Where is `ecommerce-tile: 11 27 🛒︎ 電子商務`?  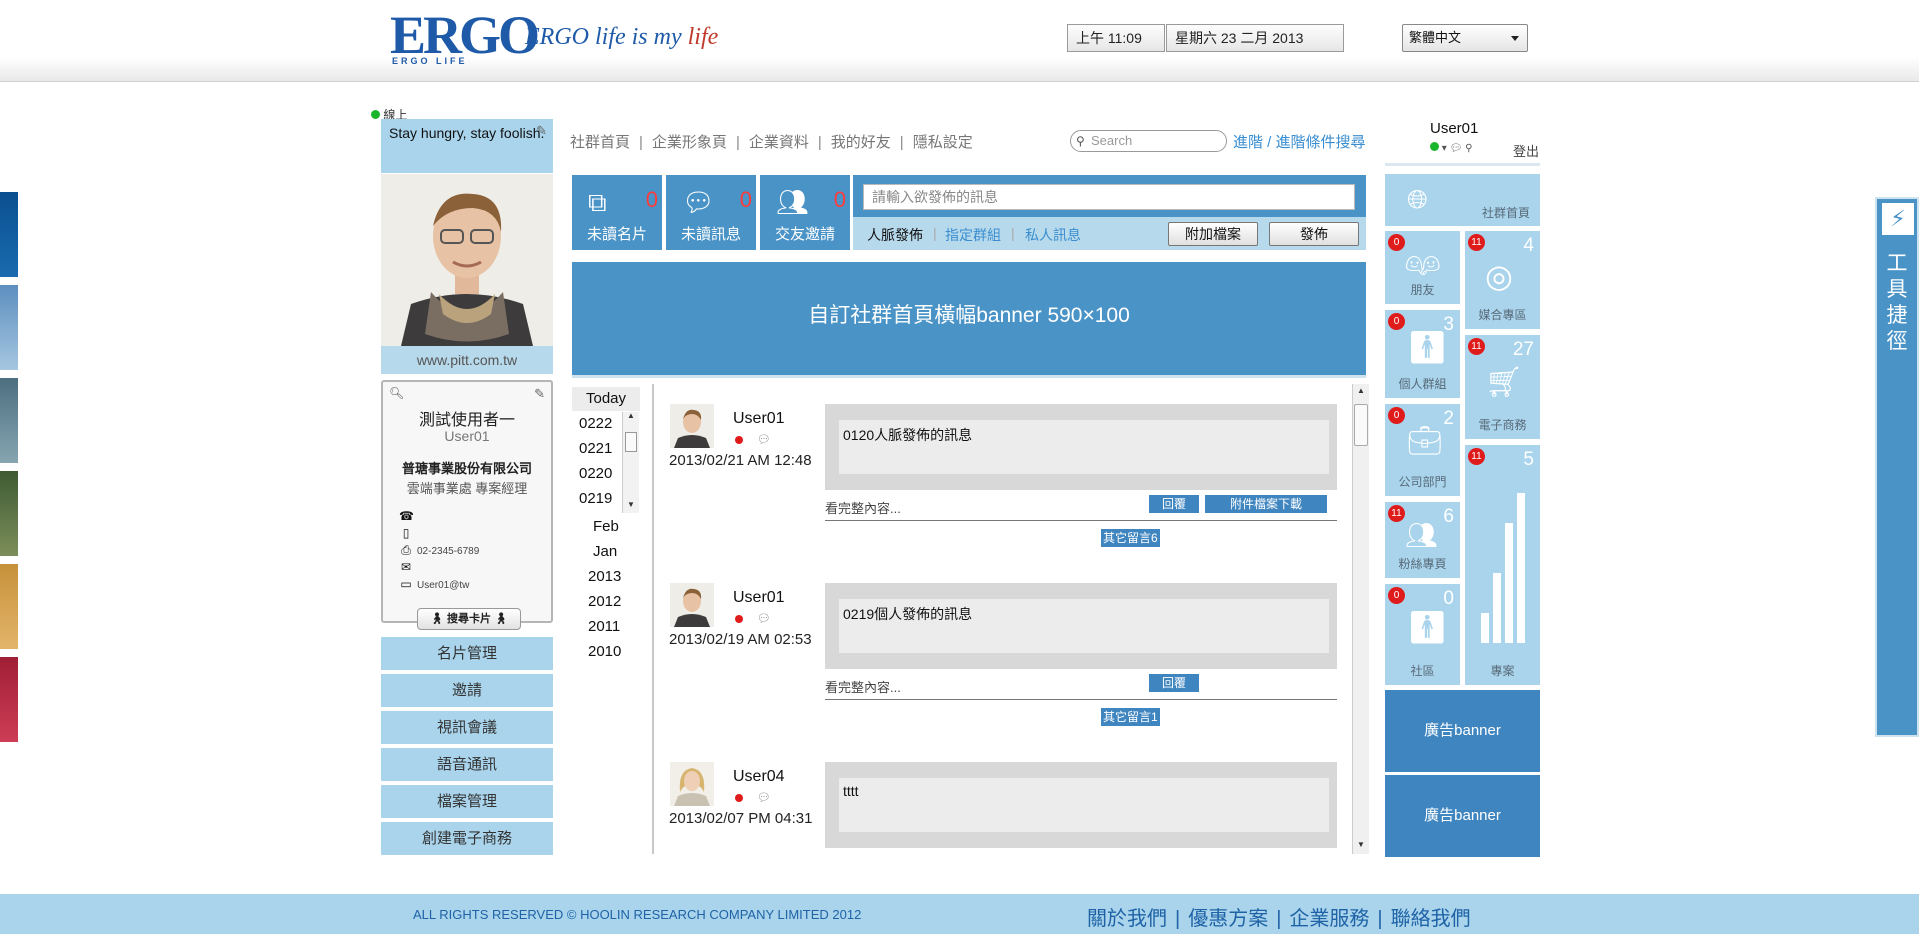
ecommerce-tile: 11 27 🛒︎ 電子商務 is located at coordinates (1502, 387).